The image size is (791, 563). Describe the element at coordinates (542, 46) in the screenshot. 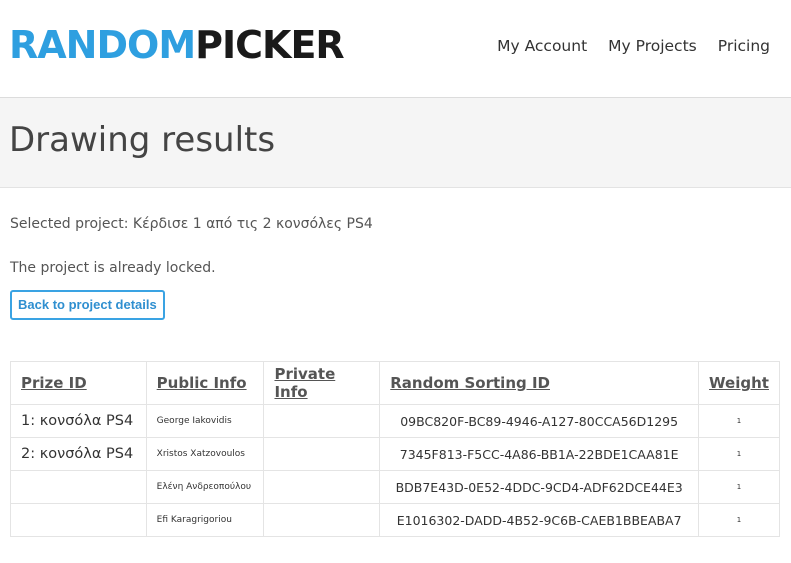

I see `nav-my-account: My Account` at that location.